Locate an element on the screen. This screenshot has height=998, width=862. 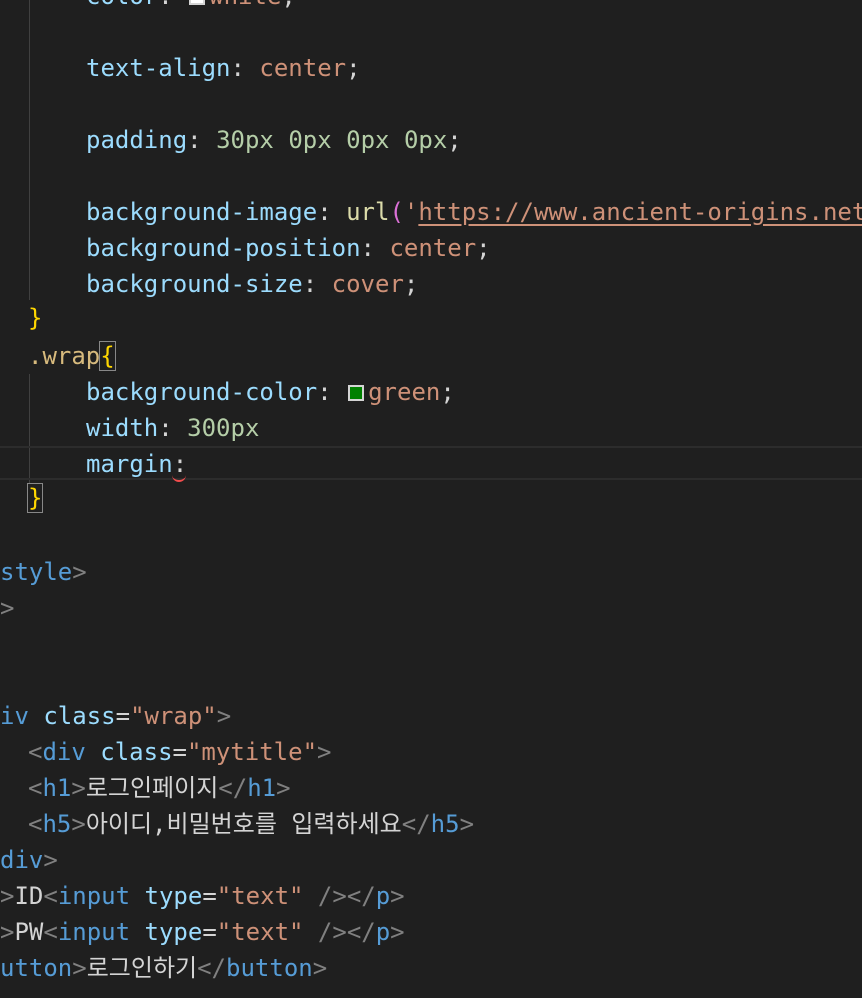
html-text: 로그인하기 is located at coordinates (142, 968).